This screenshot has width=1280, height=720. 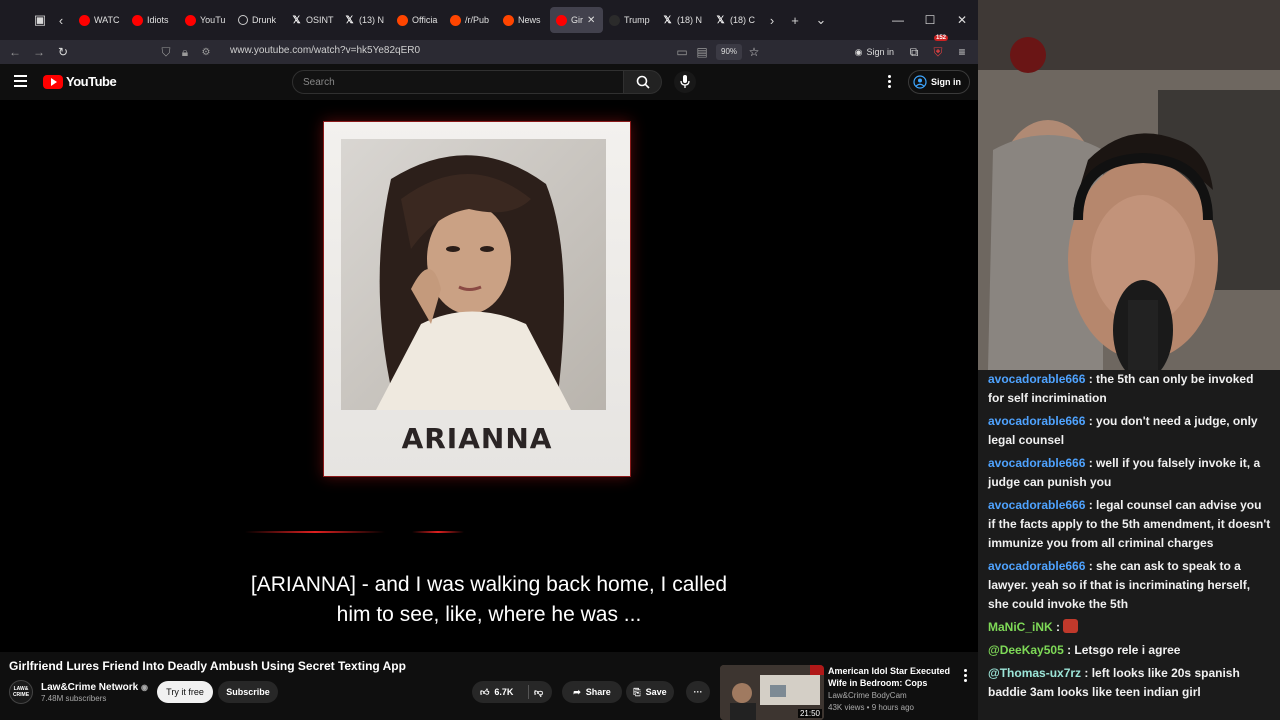 What do you see at coordinates (682, 20) in the screenshot?
I see `browser-tab: 𝕏 (18) N` at bounding box center [682, 20].